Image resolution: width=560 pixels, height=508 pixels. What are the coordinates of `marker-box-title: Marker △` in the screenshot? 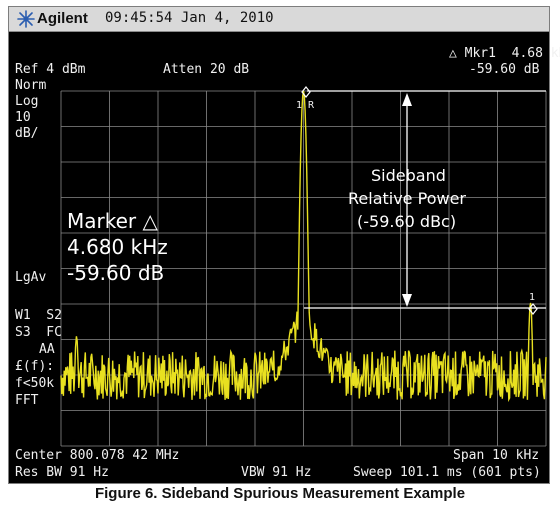 It's located at (112, 221).